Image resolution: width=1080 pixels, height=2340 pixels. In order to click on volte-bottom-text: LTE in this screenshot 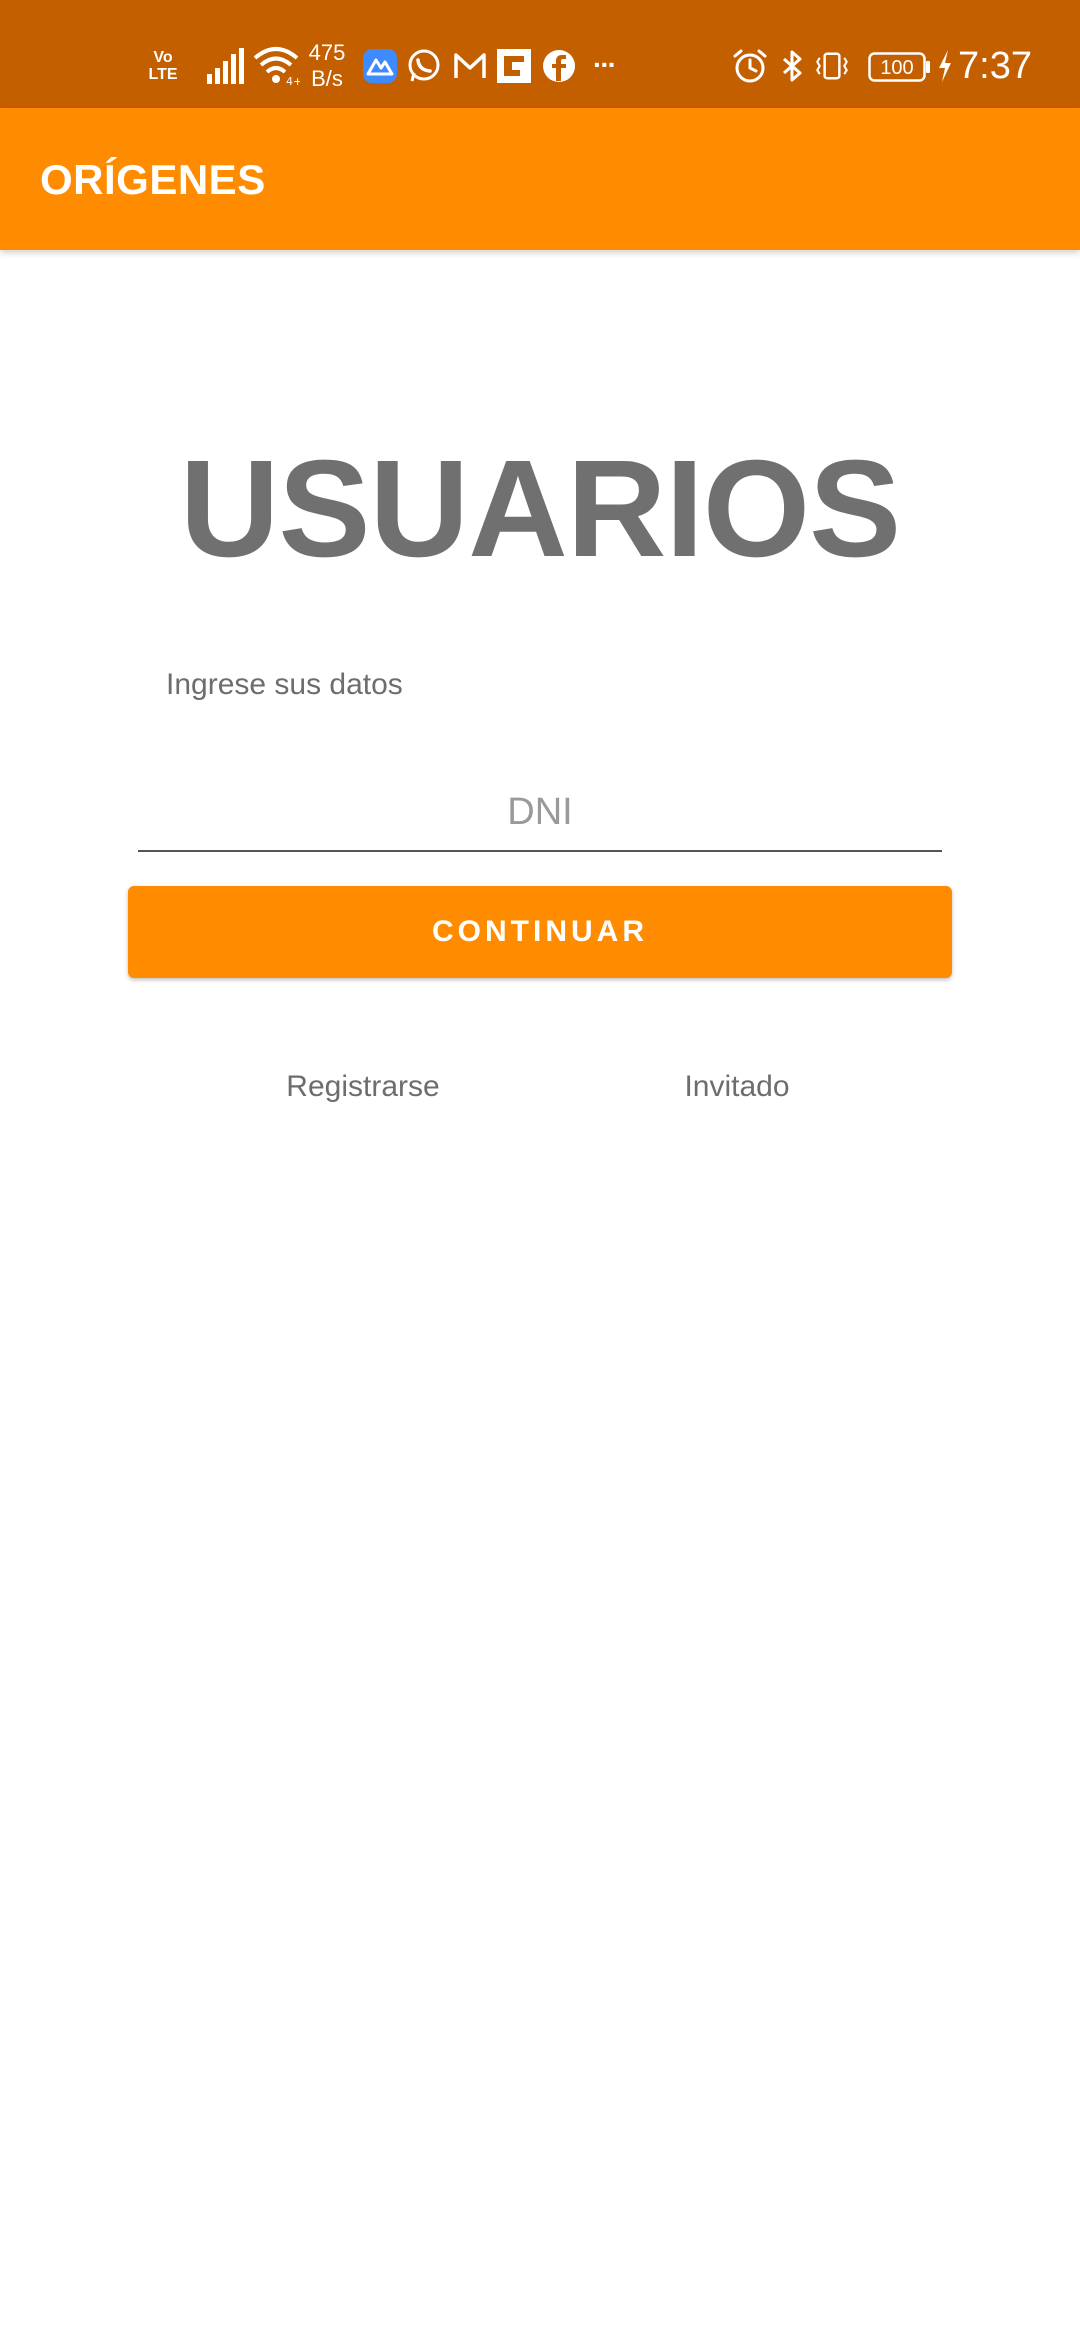, I will do `click(163, 74)`.